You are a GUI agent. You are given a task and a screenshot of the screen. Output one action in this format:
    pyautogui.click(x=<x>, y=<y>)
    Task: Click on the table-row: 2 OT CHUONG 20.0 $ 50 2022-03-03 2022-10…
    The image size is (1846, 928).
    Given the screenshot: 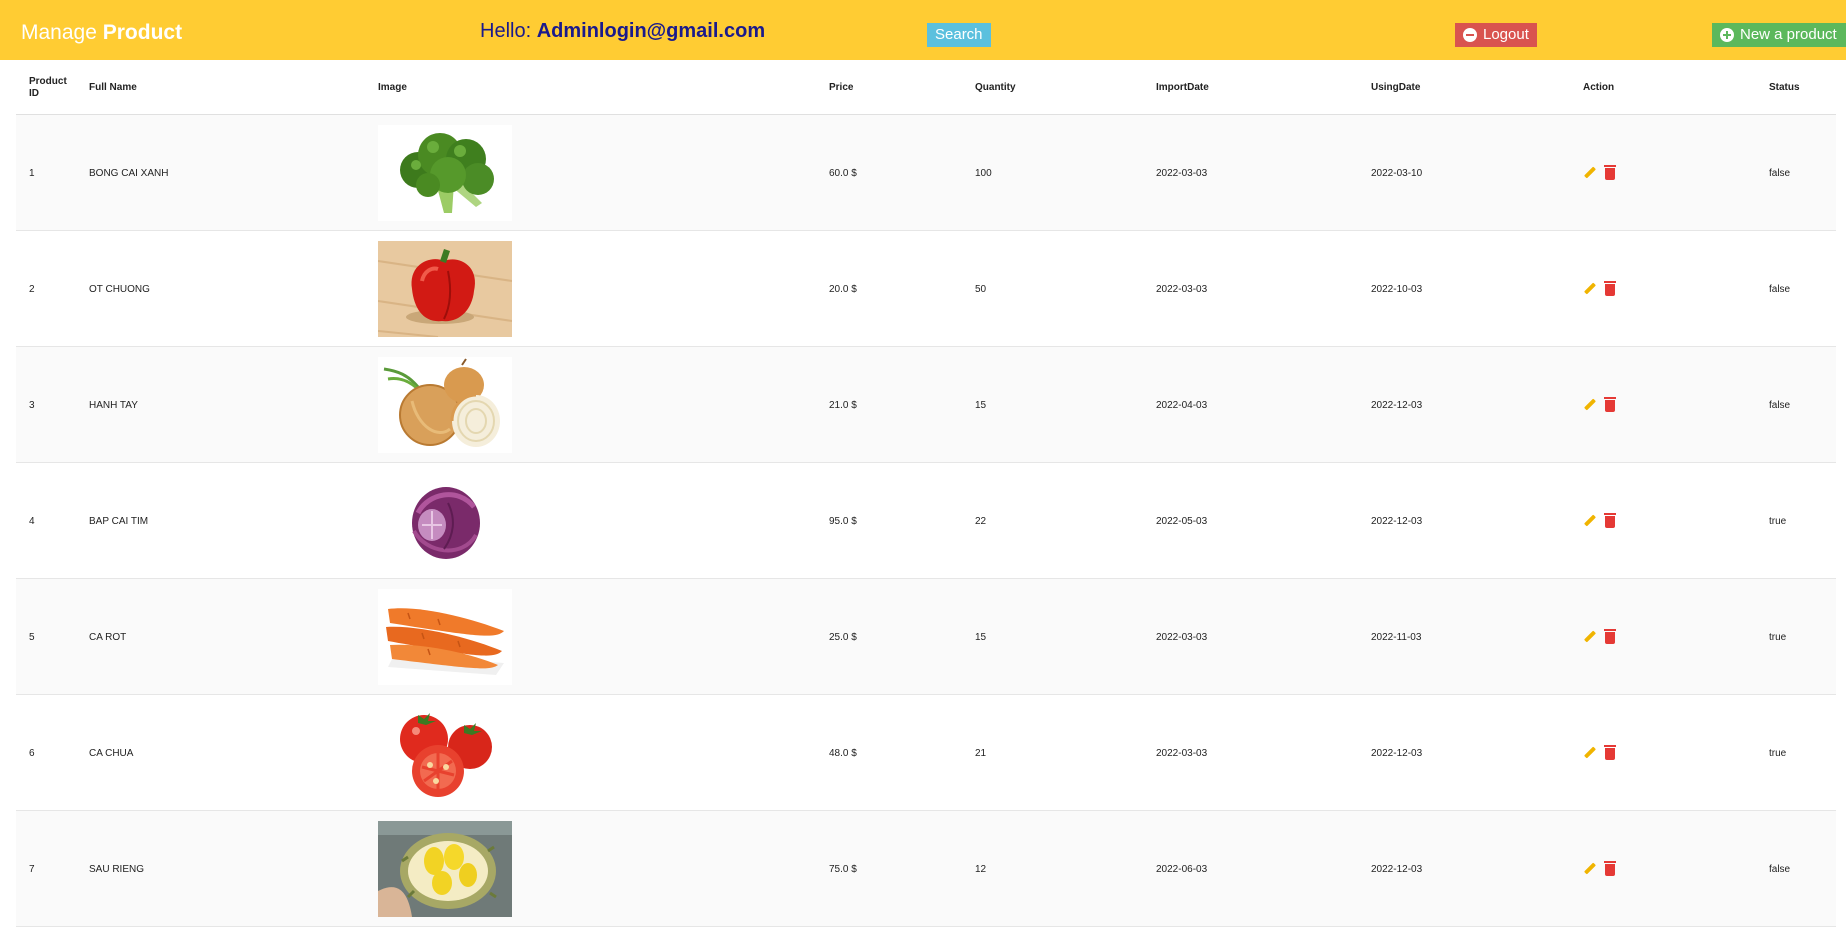 What is the action you would take?
    pyautogui.click(x=926, y=289)
    